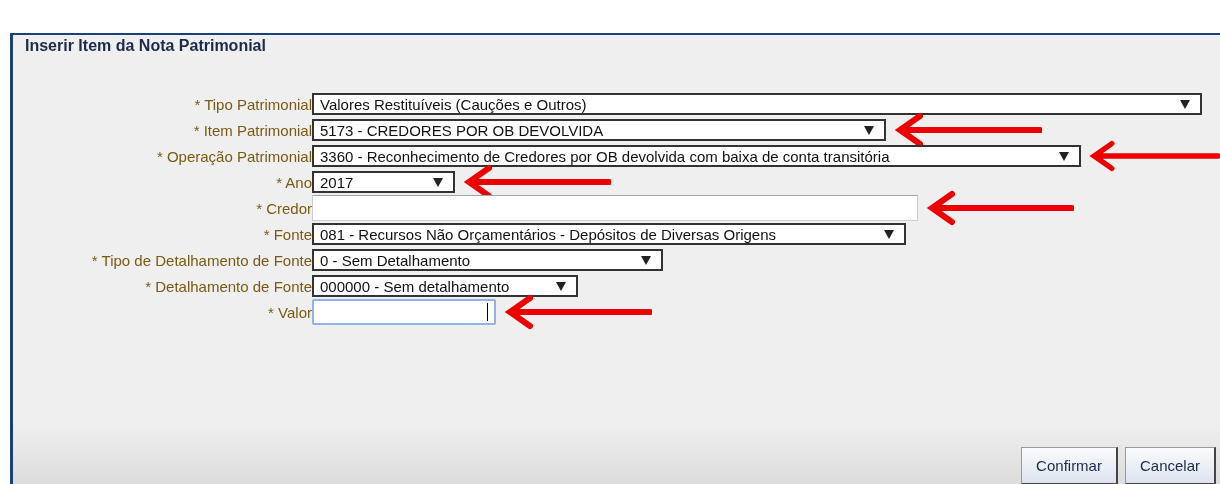 The height and width of the screenshot is (484, 1220). I want to click on dropdown-field: 000000 - Sem detalhamento, so click(445, 286).